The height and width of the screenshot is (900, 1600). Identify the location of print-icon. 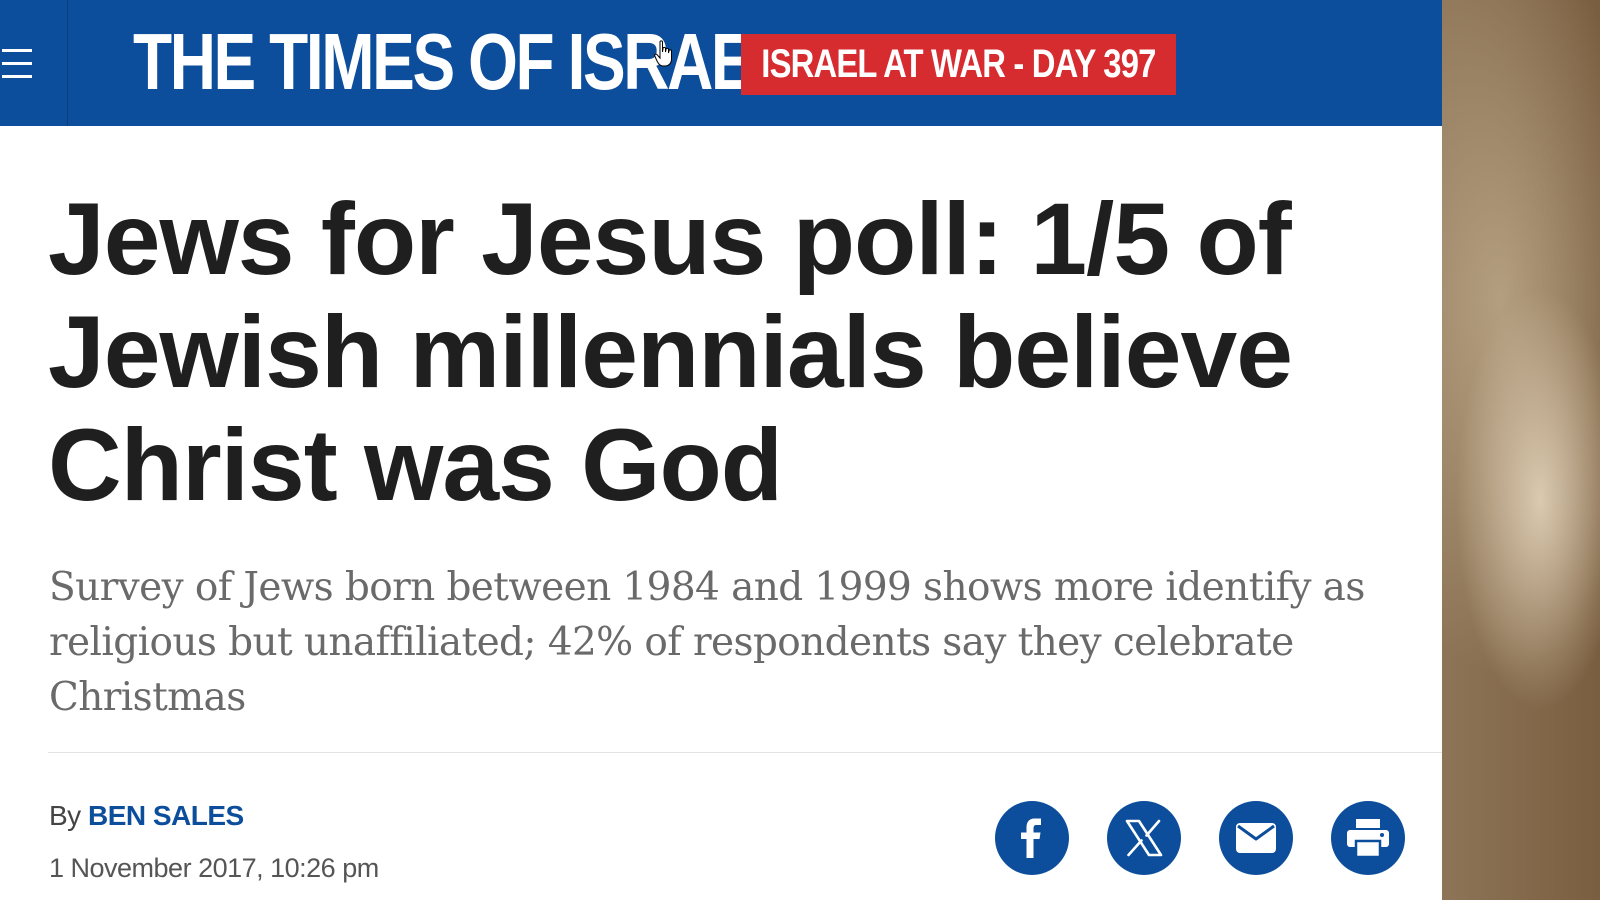
(1368, 838).